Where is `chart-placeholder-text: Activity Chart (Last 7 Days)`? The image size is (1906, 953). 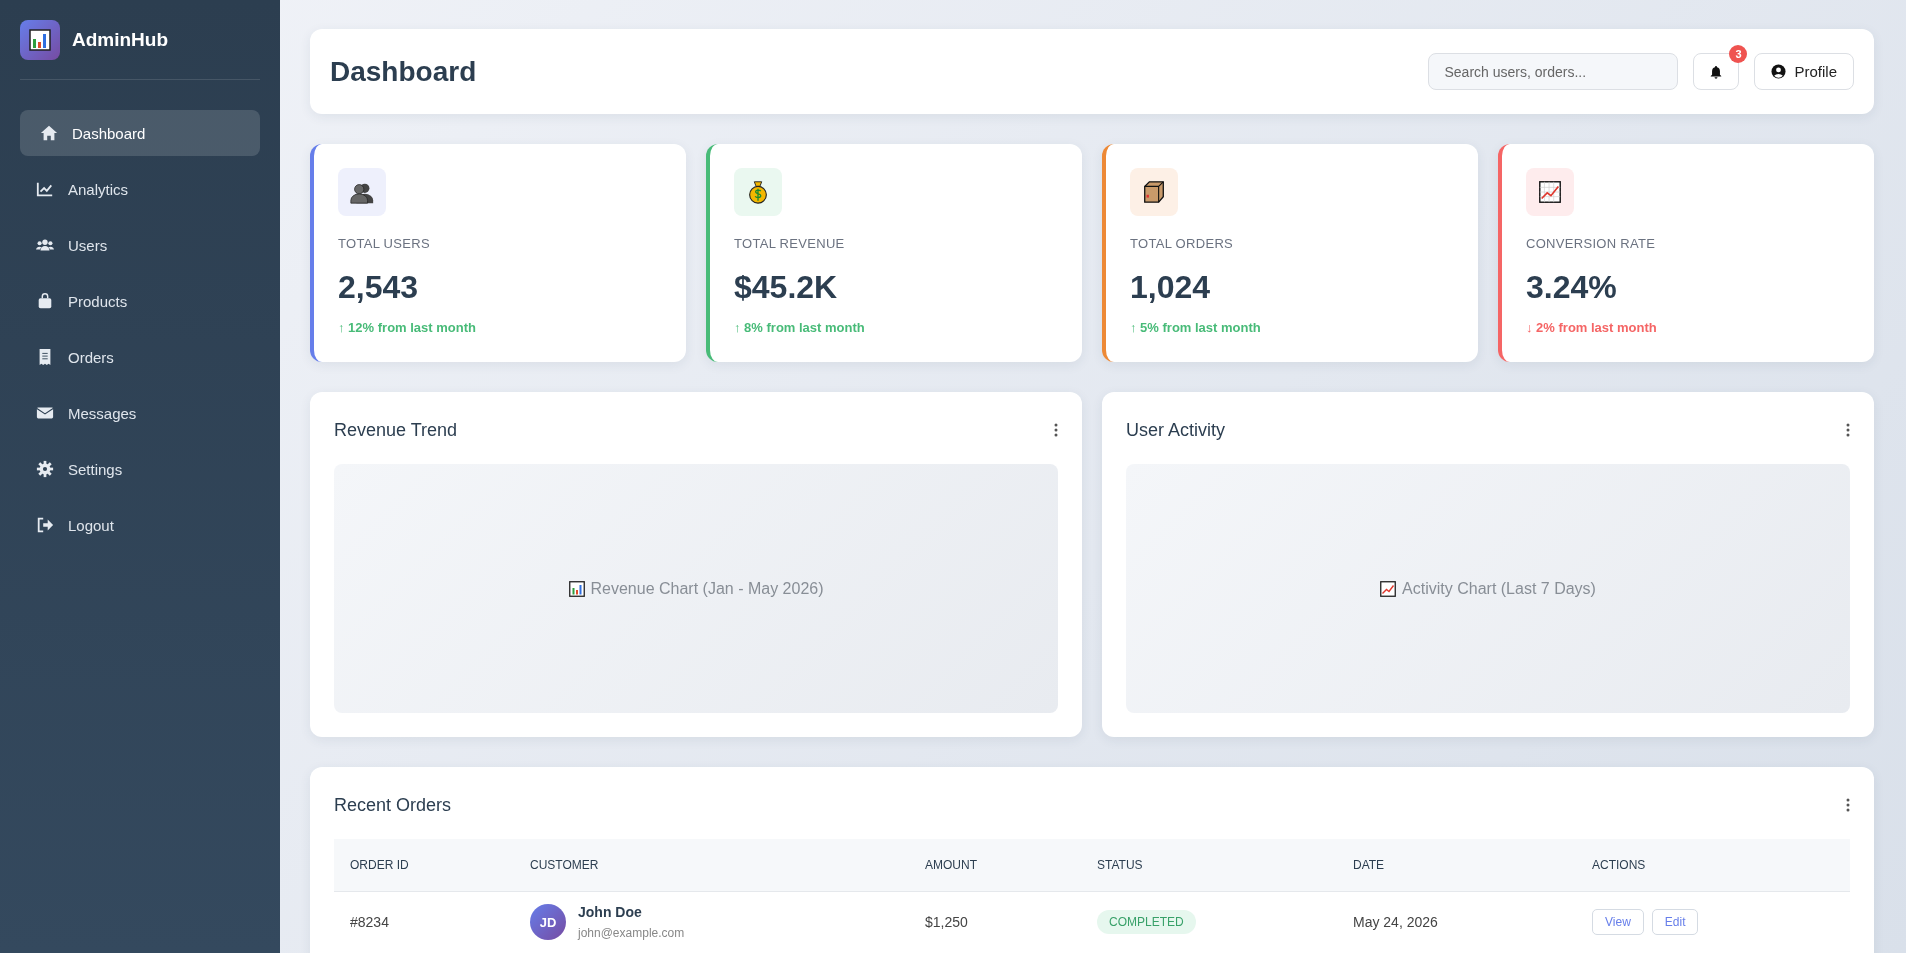 chart-placeholder-text: Activity Chart (Last 7 Days) is located at coordinates (1499, 588).